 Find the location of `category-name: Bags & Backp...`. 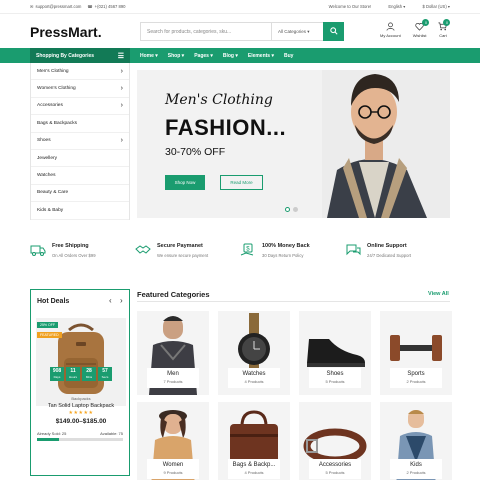

category-name: Bags & Backp... is located at coordinates (254, 465).